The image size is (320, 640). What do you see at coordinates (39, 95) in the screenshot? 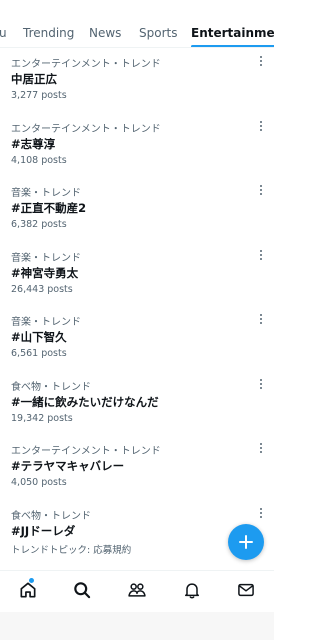
I see `trend-post-count: 3,277 posts` at bounding box center [39, 95].